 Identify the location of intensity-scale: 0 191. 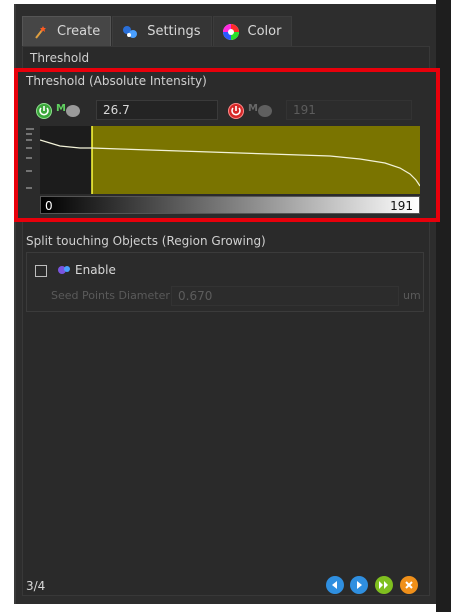
(230, 205).